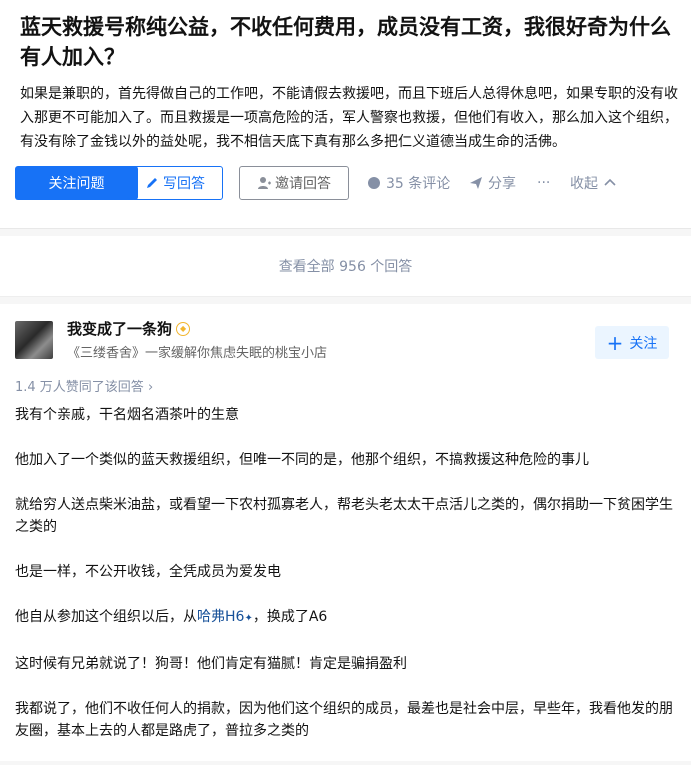 Image resolution: width=691 pixels, height=765 pixels. Describe the element at coordinates (502, 184) in the screenshot. I see `share-label: 分享` at that location.